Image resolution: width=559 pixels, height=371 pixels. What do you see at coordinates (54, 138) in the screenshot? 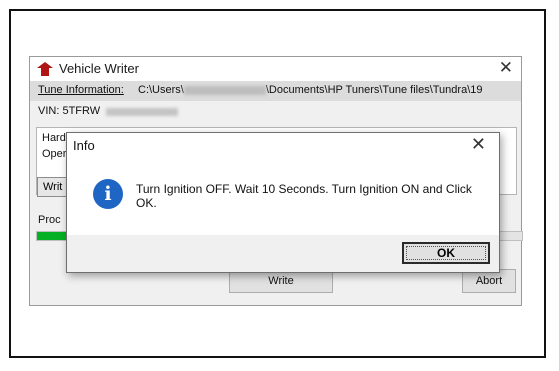
I see `hardware-text: Hard` at bounding box center [54, 138].